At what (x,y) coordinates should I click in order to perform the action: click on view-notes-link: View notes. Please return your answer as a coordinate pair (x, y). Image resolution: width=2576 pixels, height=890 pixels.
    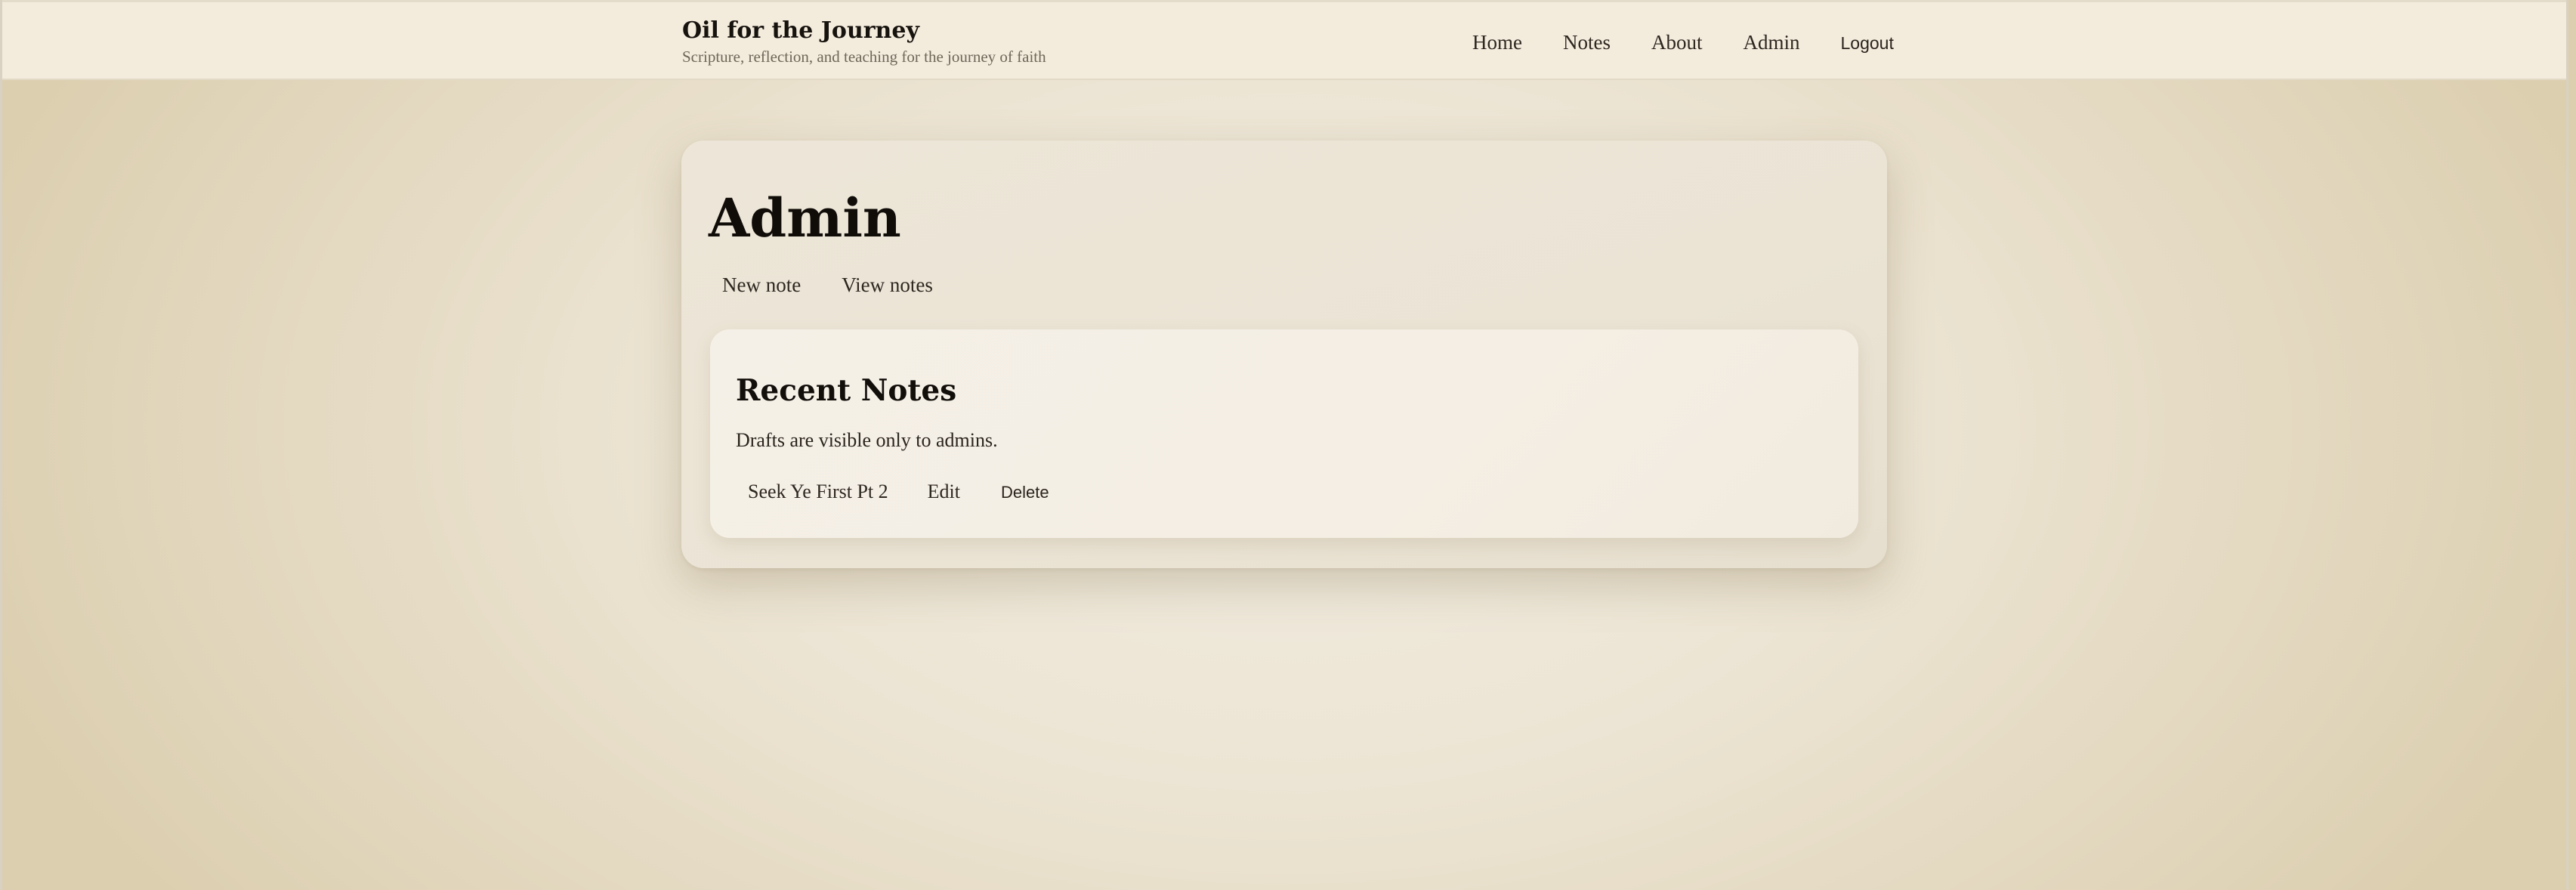
    Looking at the image, I should click on (887, 285).